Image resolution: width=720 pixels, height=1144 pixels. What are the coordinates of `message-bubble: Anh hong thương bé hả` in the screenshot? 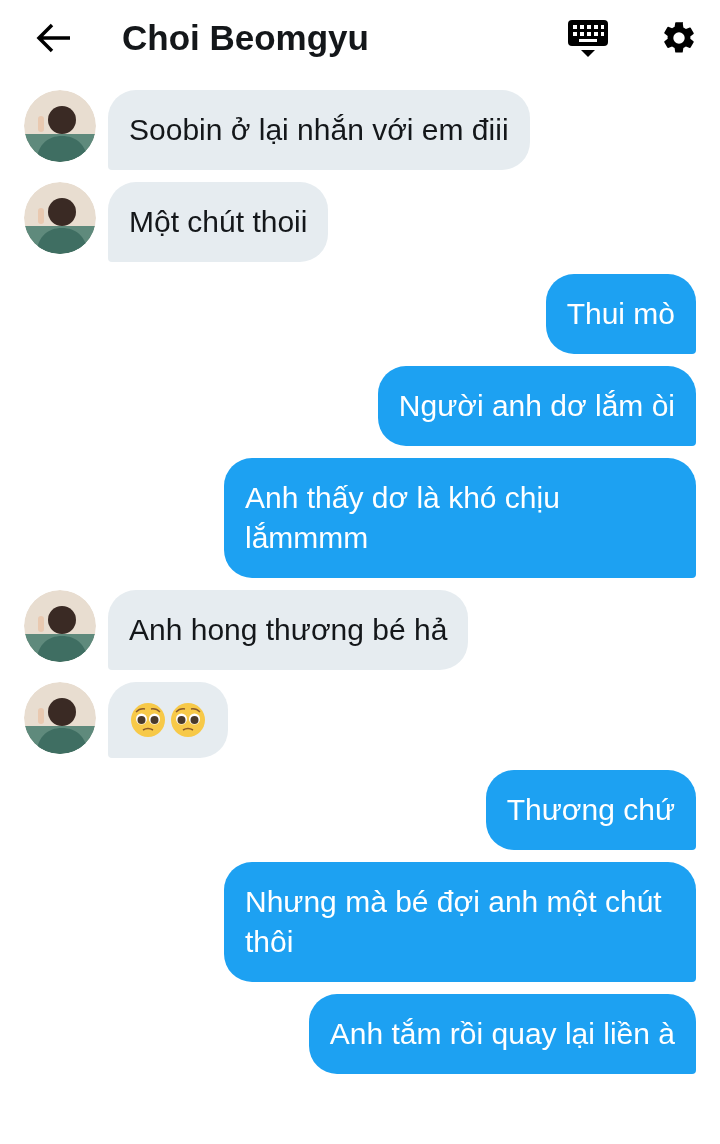 It's located at (288, 630).